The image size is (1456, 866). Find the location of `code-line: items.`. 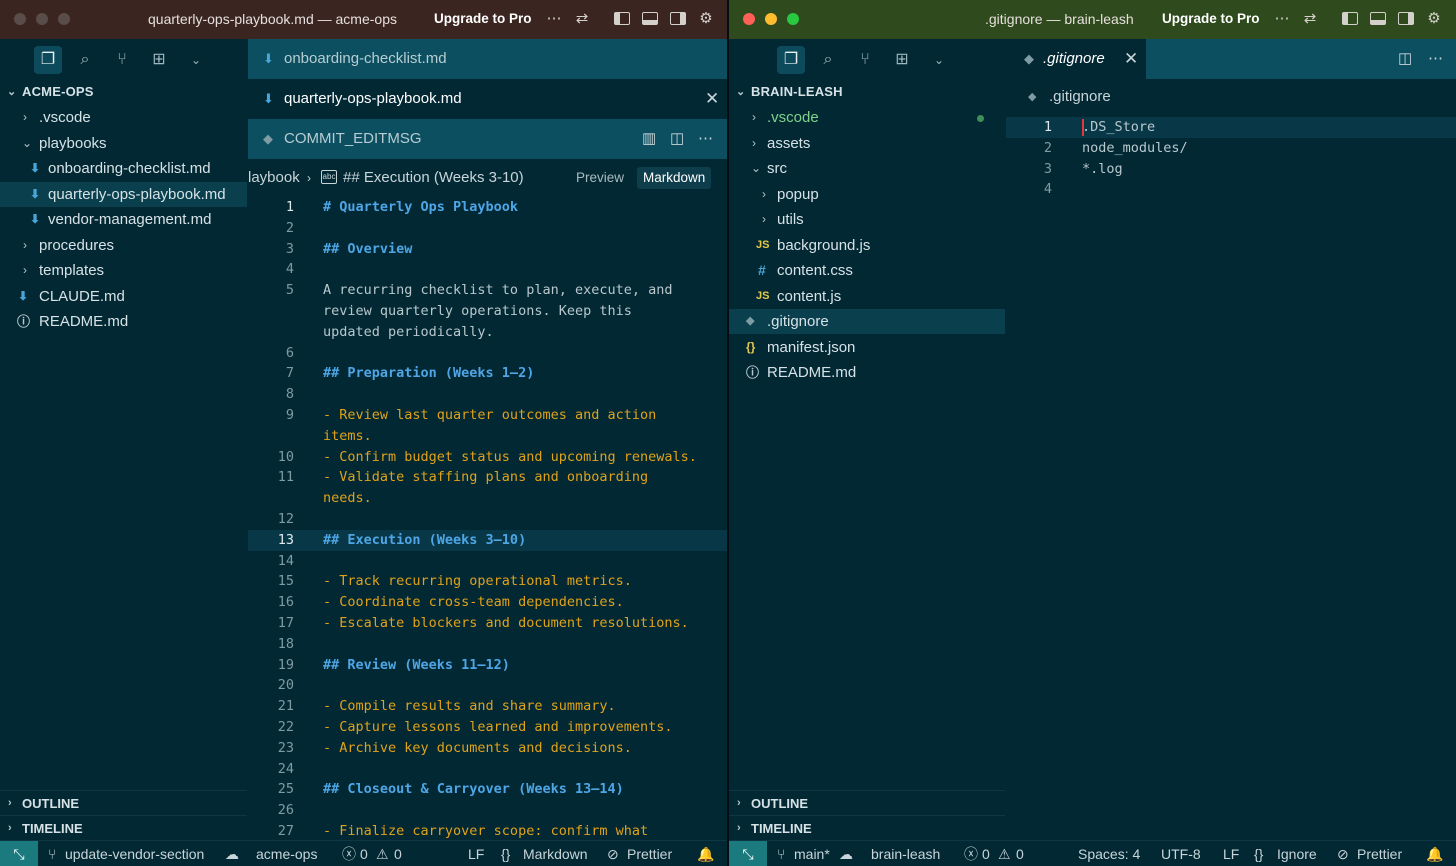

code-line: items. is located at coordinates (487, 436).